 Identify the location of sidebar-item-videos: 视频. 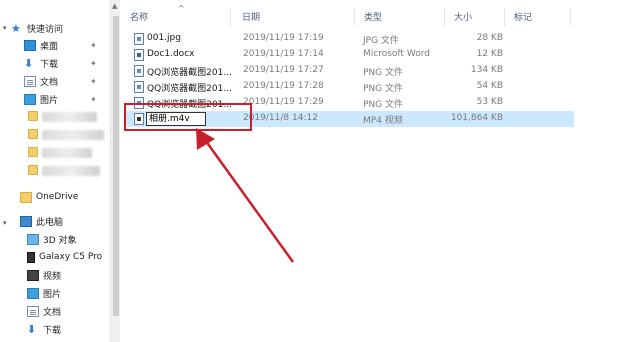
(44, 275).